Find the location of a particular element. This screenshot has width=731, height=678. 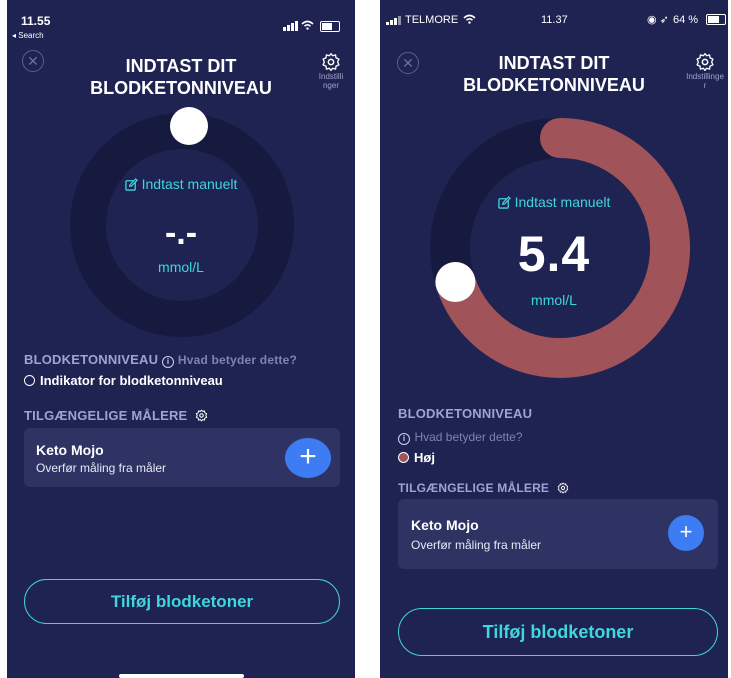

ketone-value: -.- is located at coordinates (181, 233).